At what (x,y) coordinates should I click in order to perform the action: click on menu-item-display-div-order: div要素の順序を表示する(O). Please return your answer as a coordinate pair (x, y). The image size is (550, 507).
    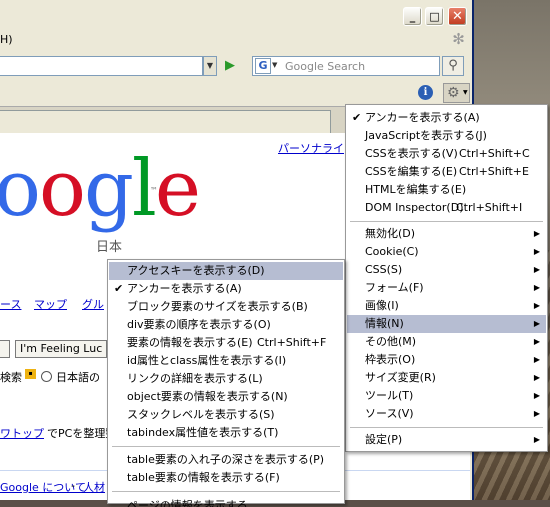
    Looking at the image, I should click on (226, 325).